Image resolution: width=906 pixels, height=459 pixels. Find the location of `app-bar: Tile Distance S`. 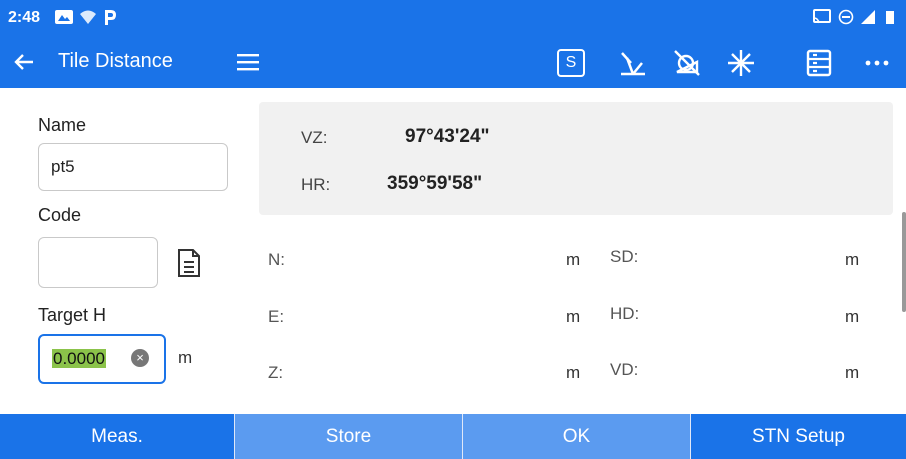

app-bar: Tile Distance S is located at coordinates (453, 62).